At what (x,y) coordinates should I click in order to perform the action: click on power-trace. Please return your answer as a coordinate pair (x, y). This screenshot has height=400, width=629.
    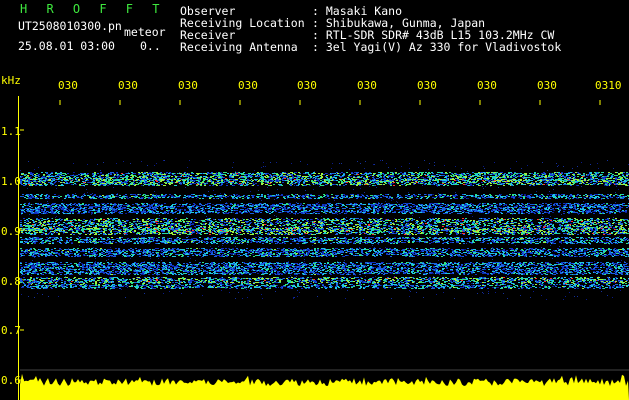
    Looking at the image, I should click on (324, 386).